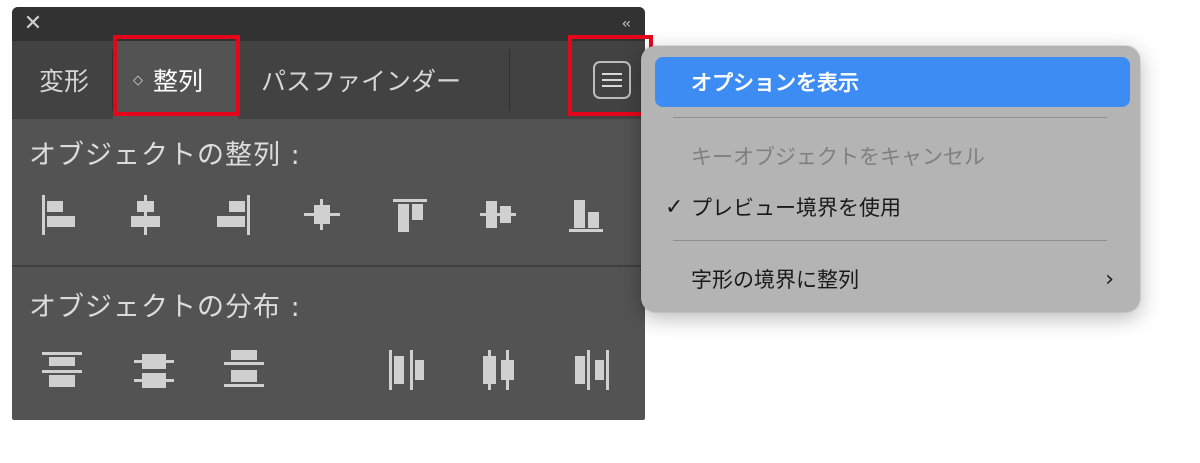  I want to click on panel-titlebar: ✕ ‹‹, so click(328, 24).